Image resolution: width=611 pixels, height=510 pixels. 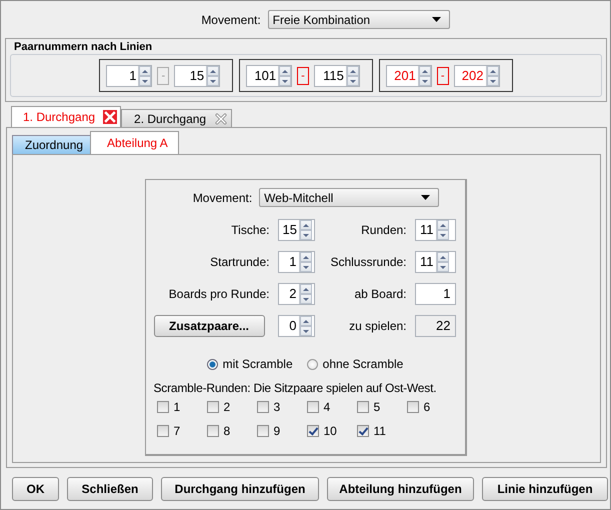 I want to click on movement-dropdown: Web-Mitchell, so click(x=349, y=197).